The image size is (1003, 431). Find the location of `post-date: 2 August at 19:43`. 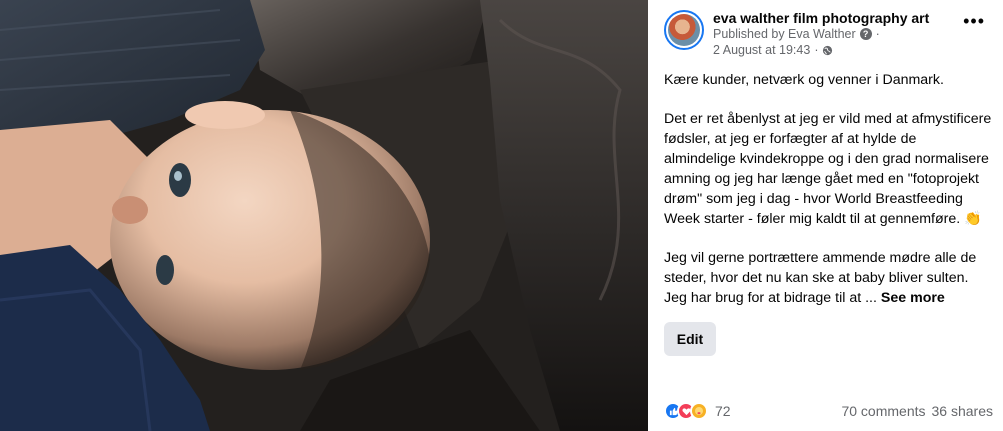

post-date: 2 August at 19:43 is located at coordinates (761, 50).